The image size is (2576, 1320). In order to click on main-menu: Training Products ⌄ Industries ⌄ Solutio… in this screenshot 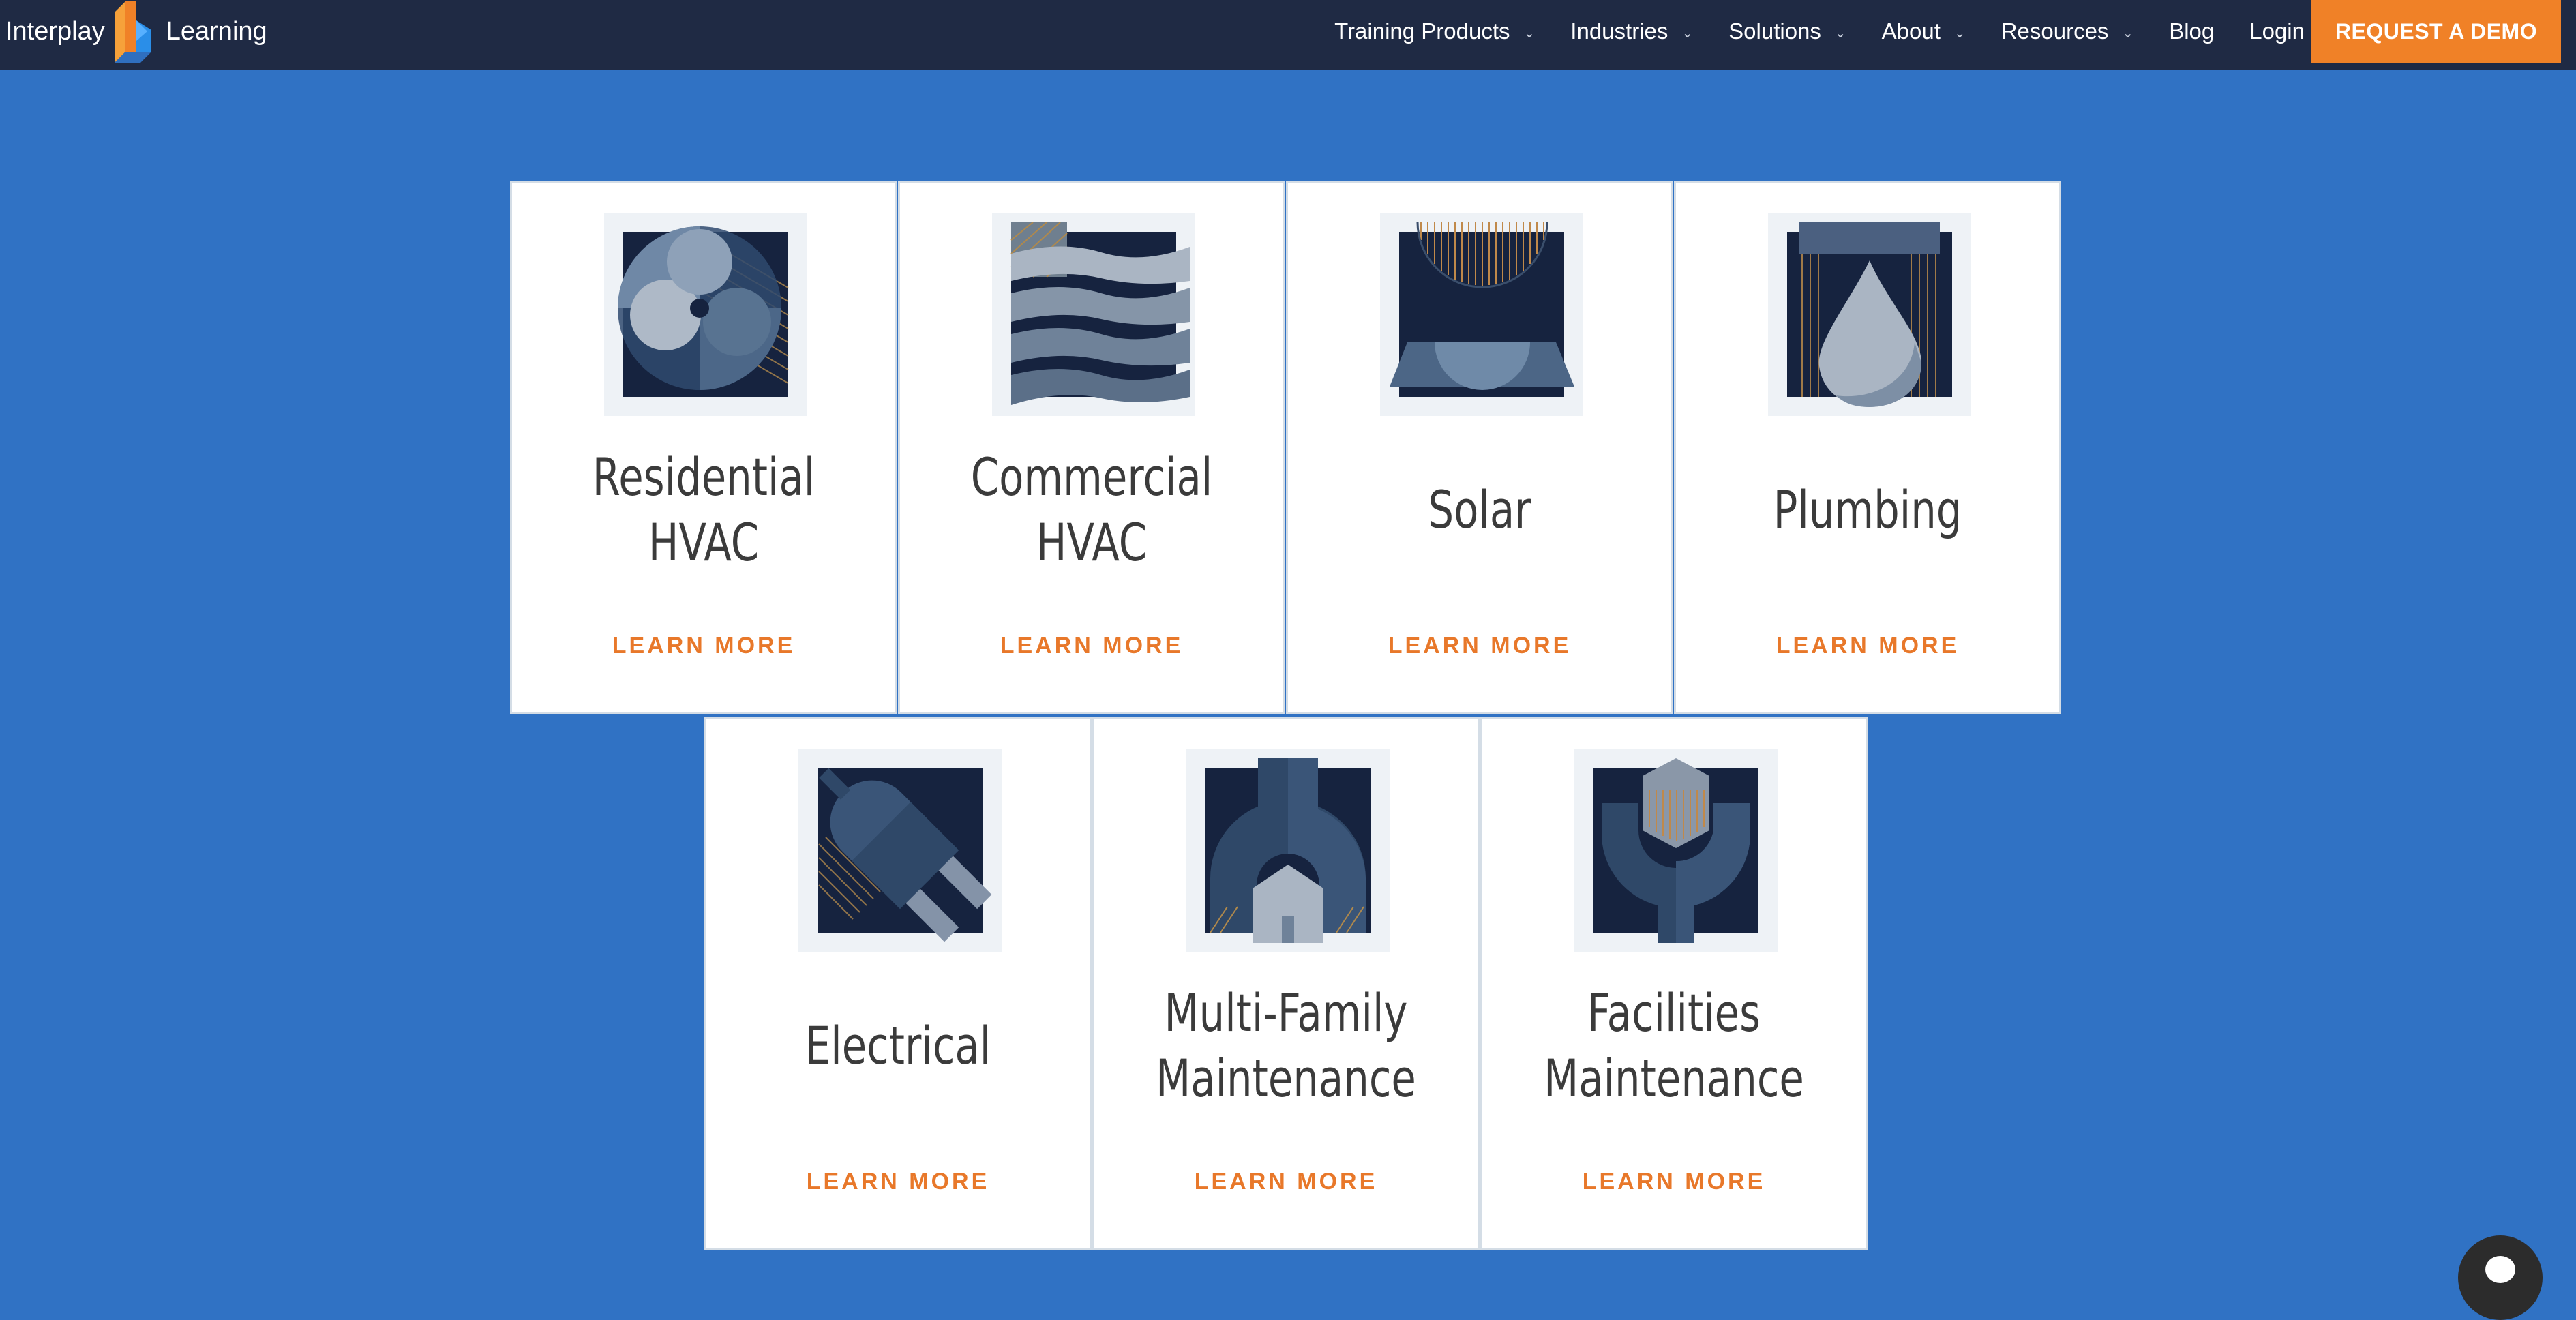, I will do `click(1802, 31)`.